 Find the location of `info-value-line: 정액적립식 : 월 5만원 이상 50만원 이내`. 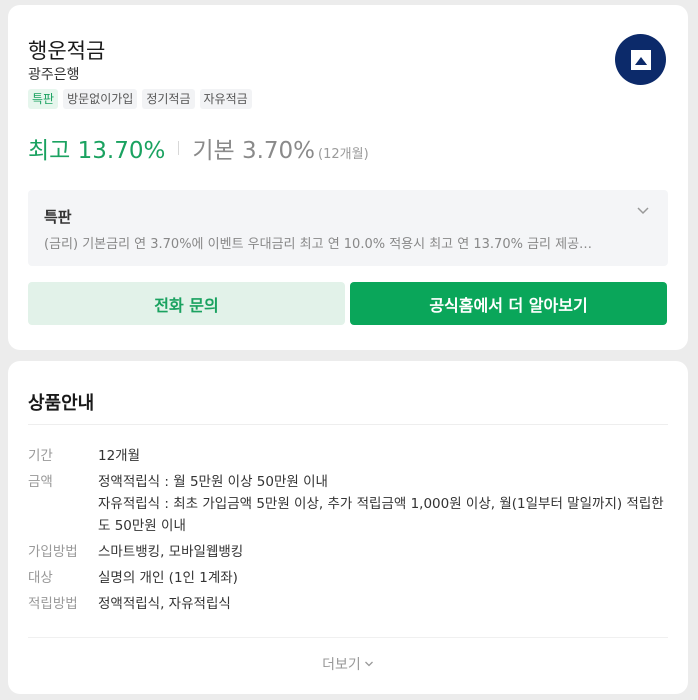

info-value-line: 정액적립식 : 월 5만원 이상 50만원 이내 is located at coordinates (213, 482).